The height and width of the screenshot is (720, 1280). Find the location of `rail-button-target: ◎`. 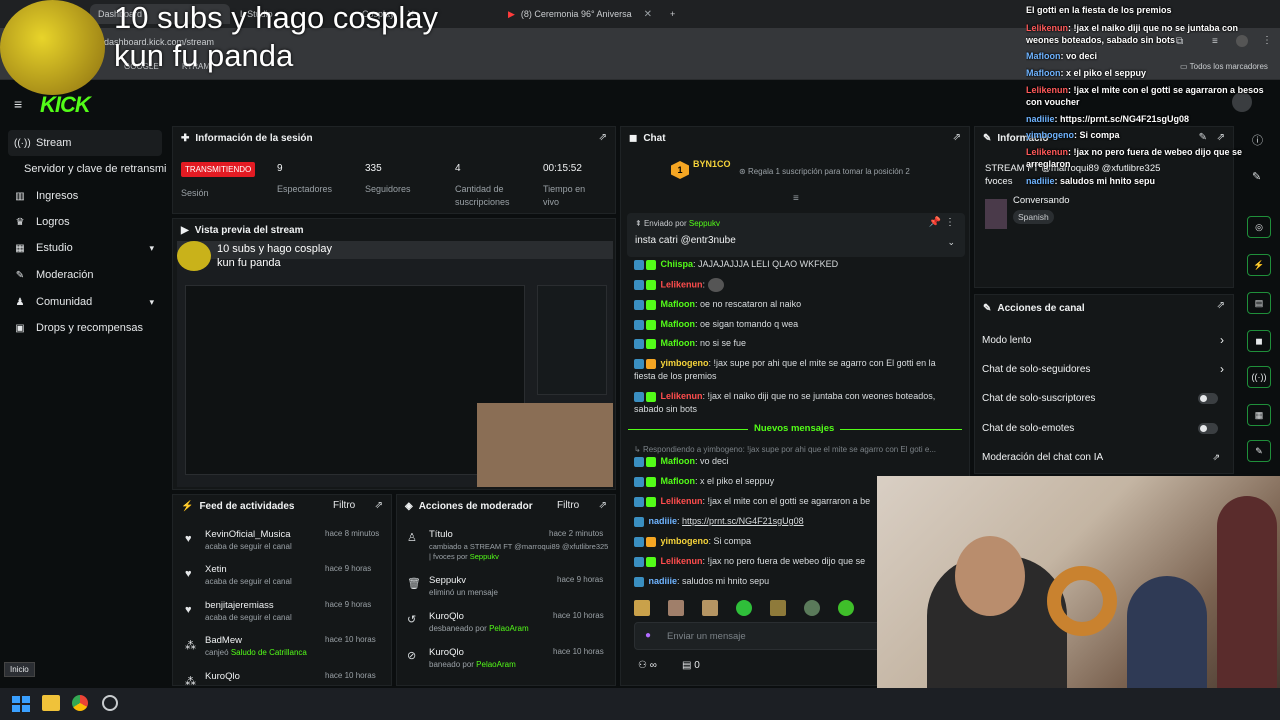

rail-button-target: ◎ is located at coordinates (1259, 227).